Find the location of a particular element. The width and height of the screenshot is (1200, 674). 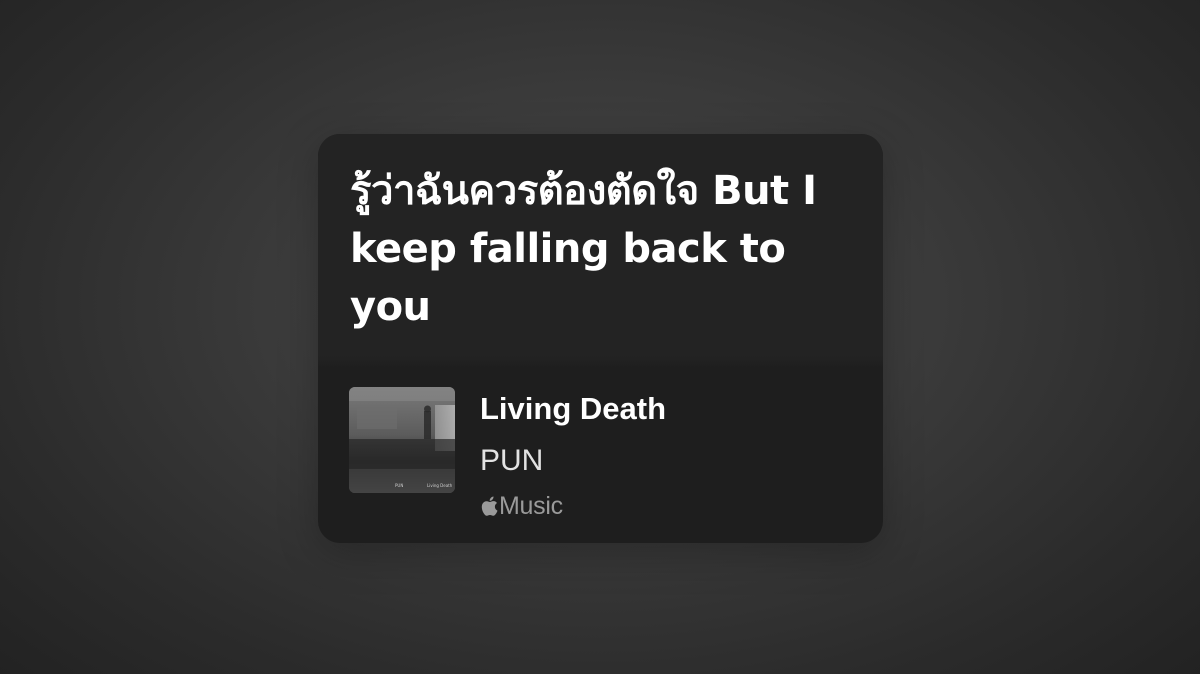

apple-logo-icon is located at coordinates (489, 506).